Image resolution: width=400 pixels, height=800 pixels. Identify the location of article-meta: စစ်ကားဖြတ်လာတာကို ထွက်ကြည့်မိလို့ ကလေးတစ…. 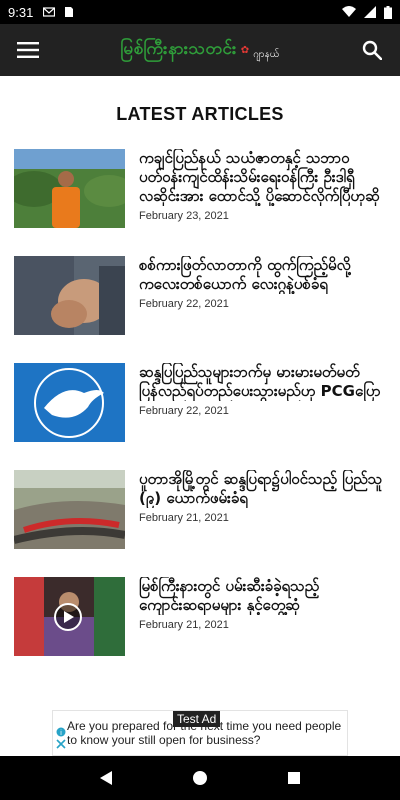
(262, 309).